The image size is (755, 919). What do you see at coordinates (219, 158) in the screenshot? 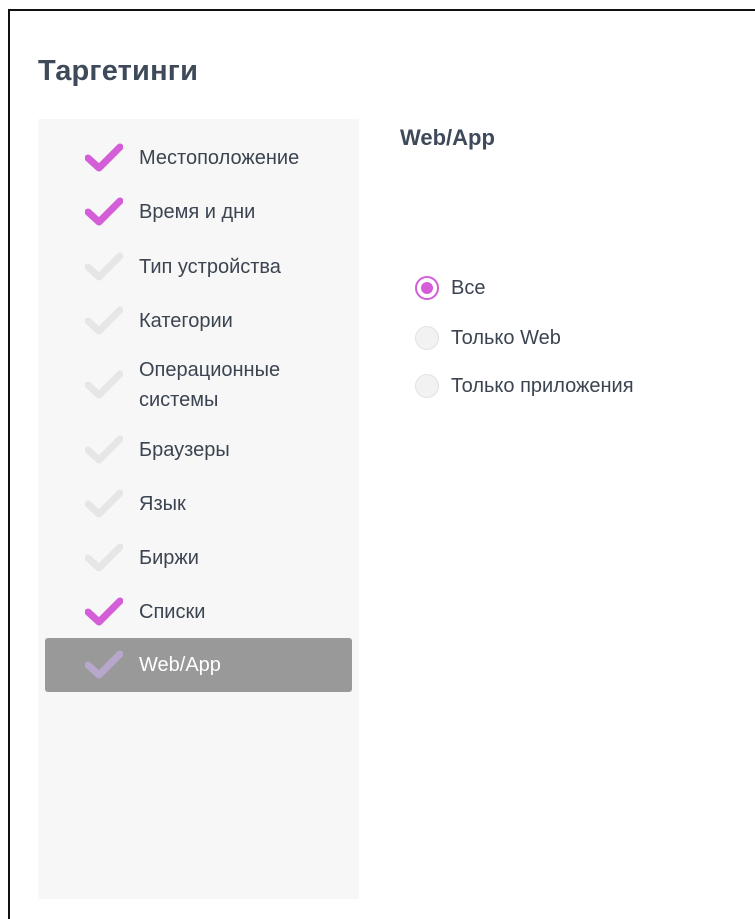
I see `sidebar-item-label: Местоположение` at bounding box center [219, 158].